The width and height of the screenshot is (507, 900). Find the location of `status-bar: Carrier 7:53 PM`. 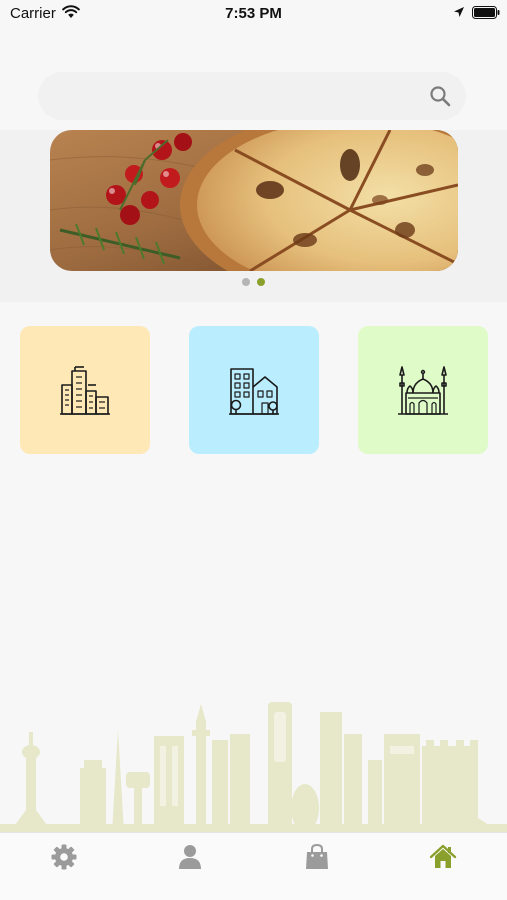

status-bar: Carrier 7:53 PM is located at coordinates (253, 15).